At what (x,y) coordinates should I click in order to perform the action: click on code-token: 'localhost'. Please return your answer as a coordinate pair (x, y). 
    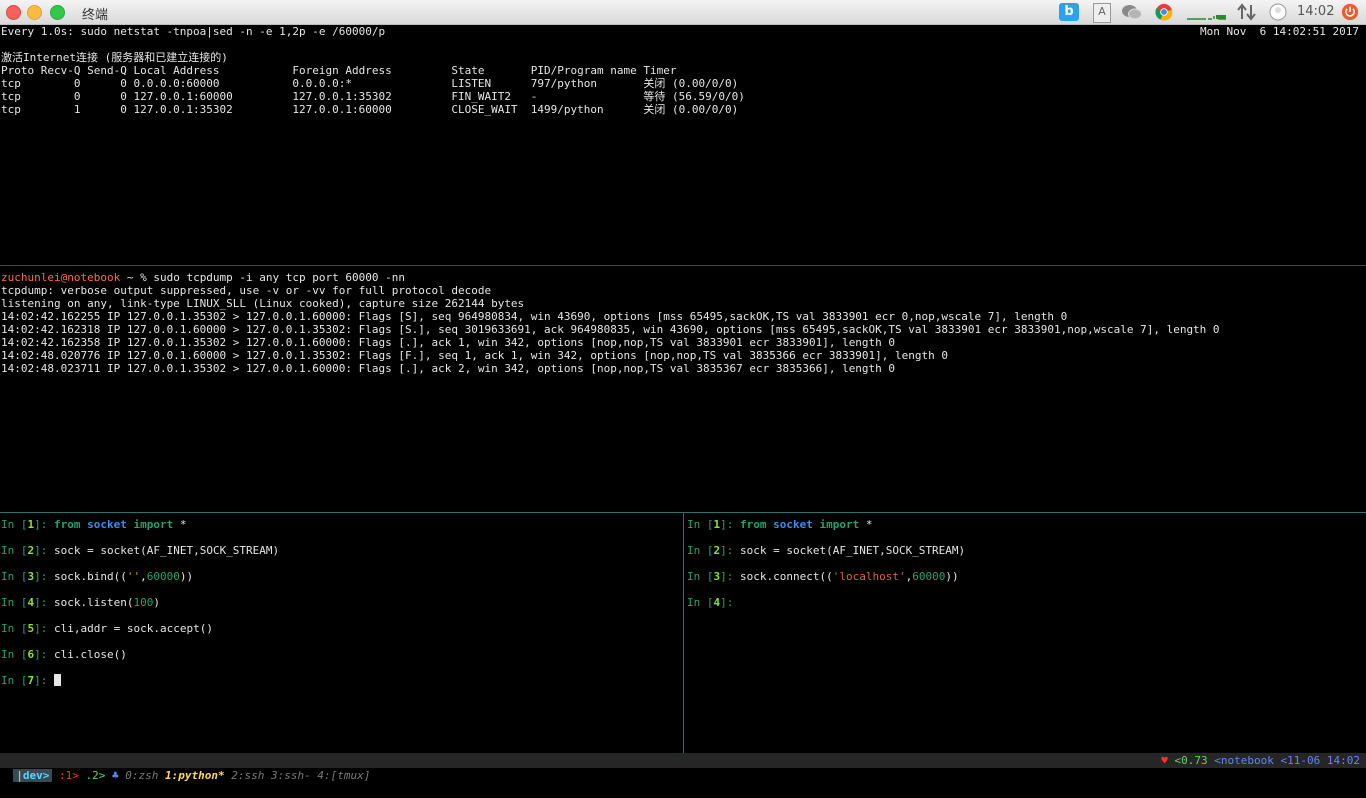
    Looking at the image, I should click on (869, 576).